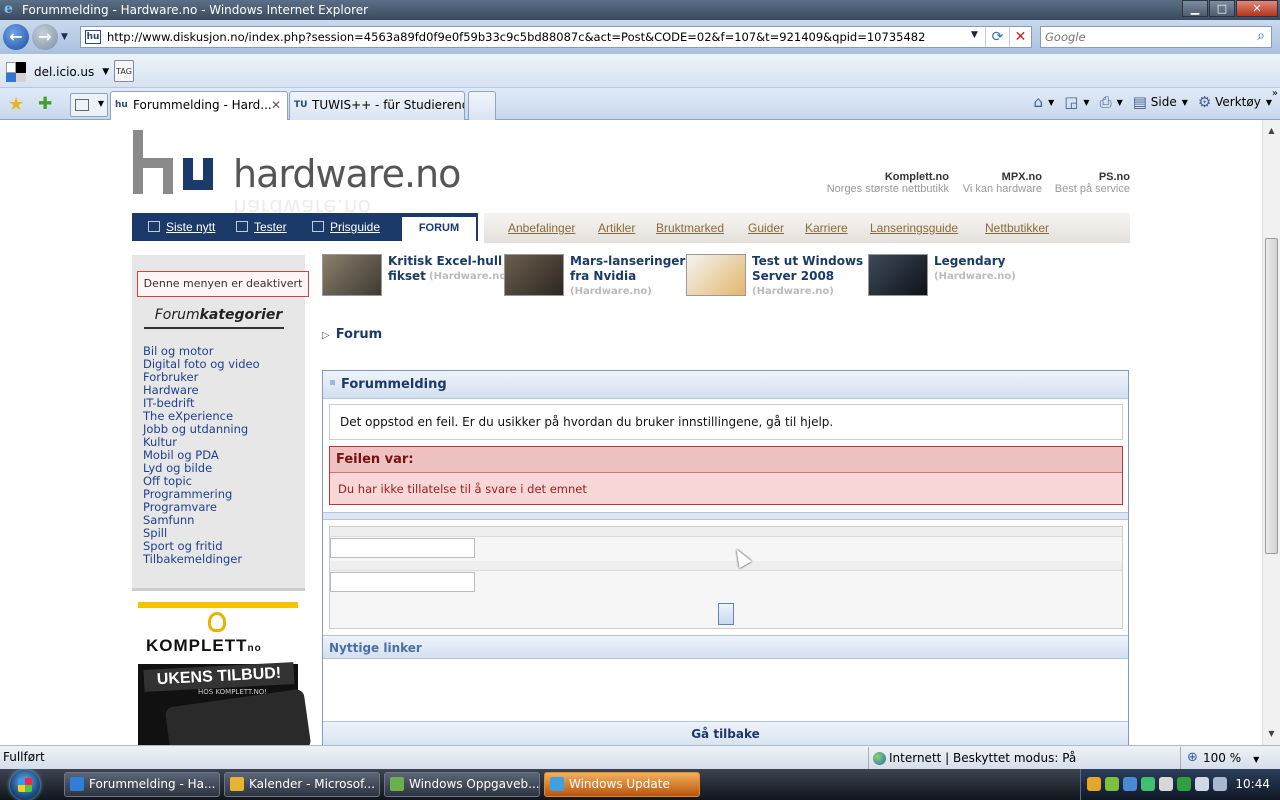 The image size is (1280, 800). Describe the element at coordinates (181, 227) in the screenshot. I see `nav-siste-nytt: Siste nytt` at that location.